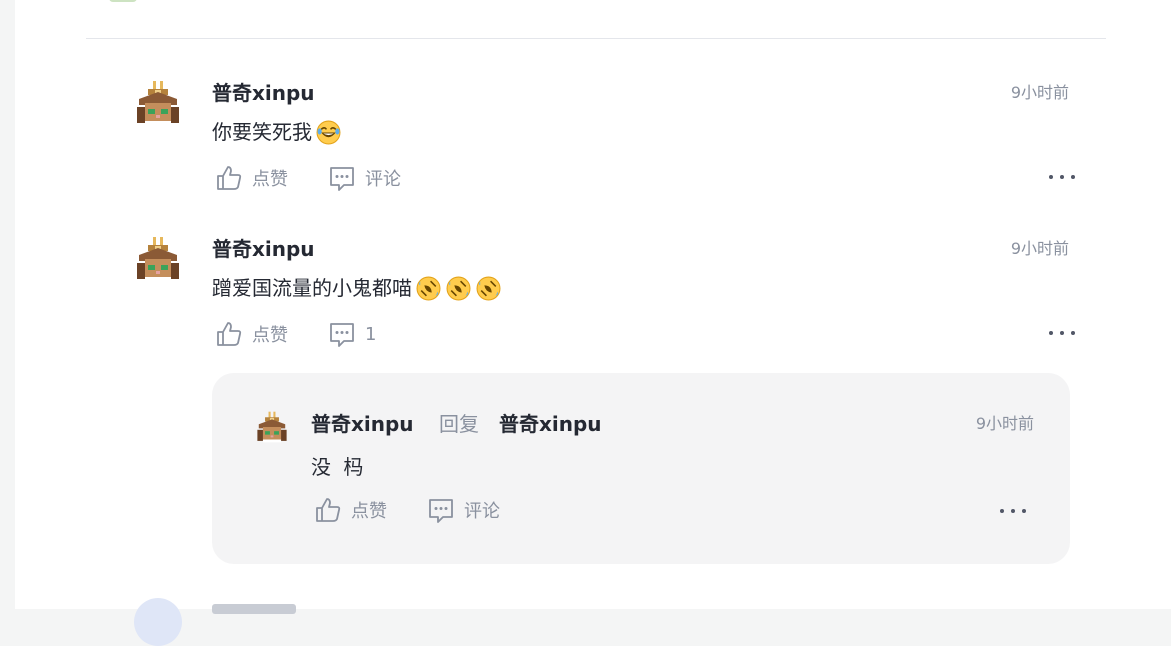 This screenshot has height=646, width=1171. Describe the element at coordinates (254, 609) in the screenshot. I see `comment-author-partial` at that location.